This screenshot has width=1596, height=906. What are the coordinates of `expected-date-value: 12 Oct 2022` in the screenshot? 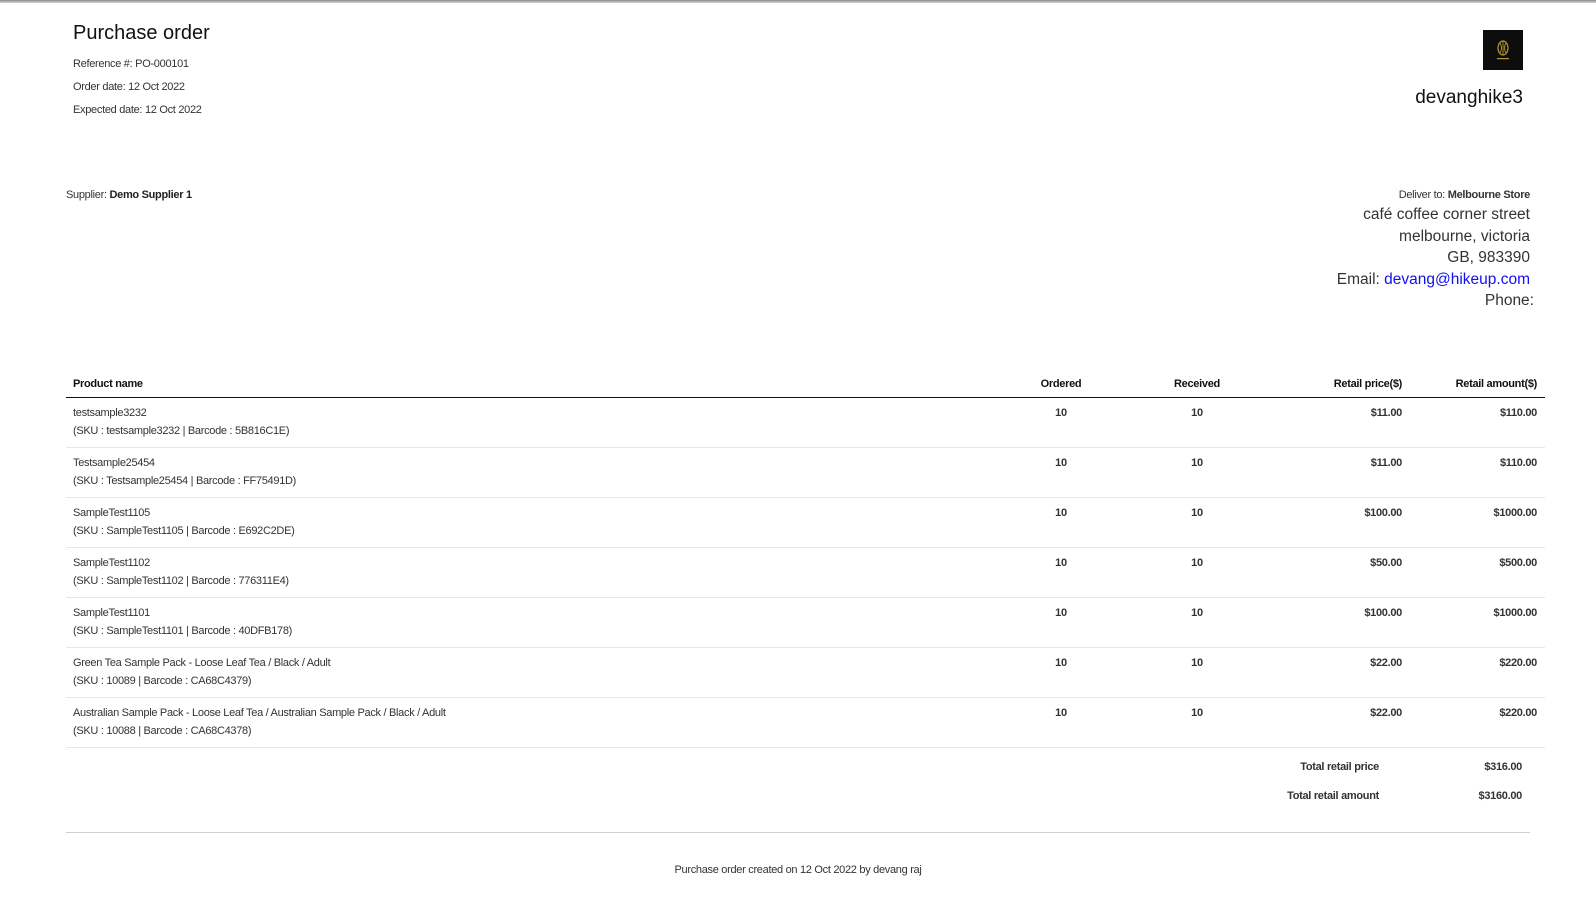 It's located at (173, 110).